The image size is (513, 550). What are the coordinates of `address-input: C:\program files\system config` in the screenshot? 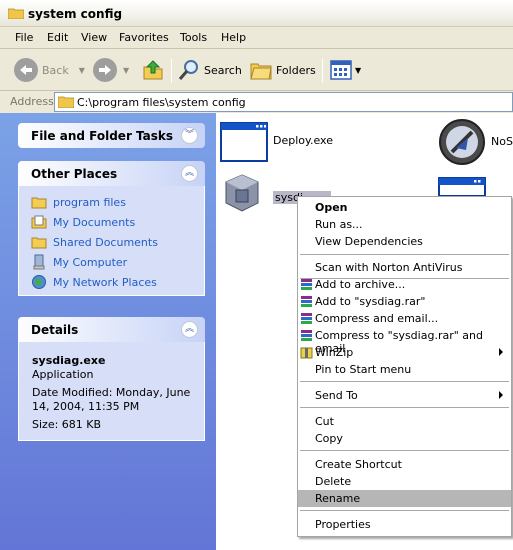 It's located at (283, 102).